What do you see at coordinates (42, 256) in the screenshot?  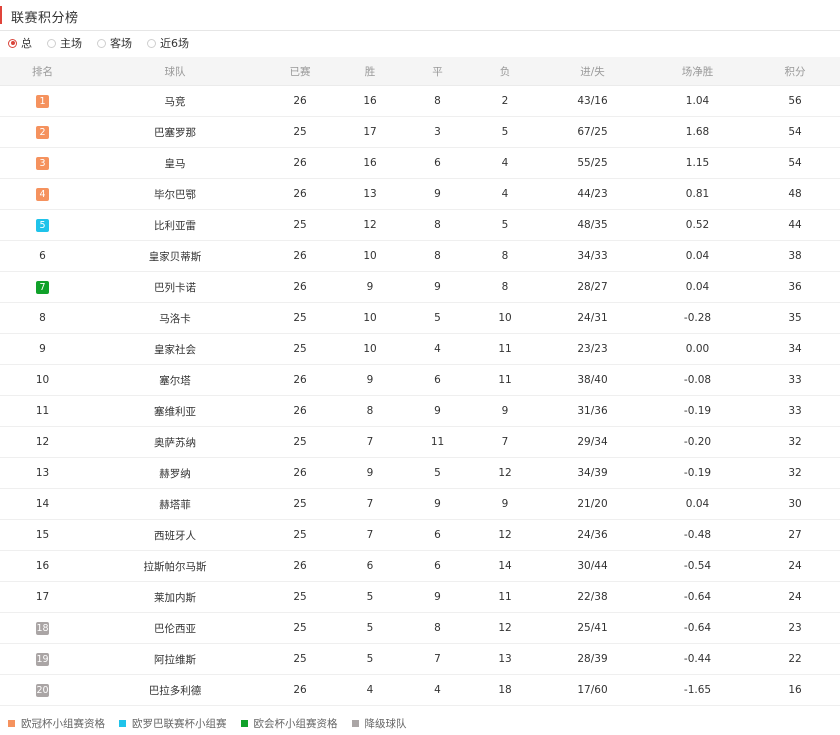 I see `rank-number: 6` at bounding box center [42, 256].